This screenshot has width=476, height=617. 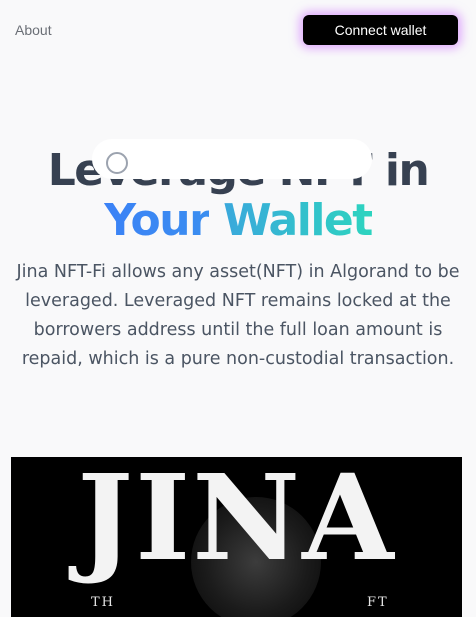 What do you see at coordinates (33, 30) in the screenshot?
I see `nav-about-link: About` at bounding box center [33, 30].